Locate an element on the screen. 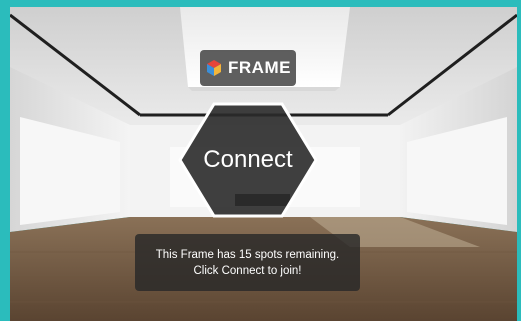 This screenshot has height=321, width=521. message-line-2: Click Connect to join! is located at coordinates (247, 270).